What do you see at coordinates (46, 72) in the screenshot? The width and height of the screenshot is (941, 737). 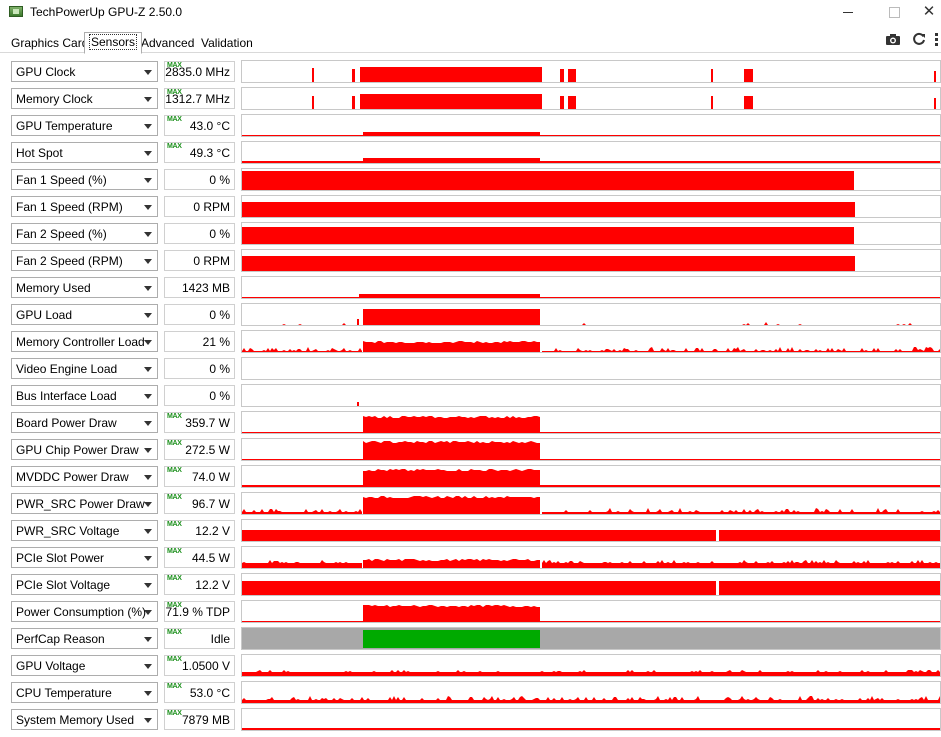 I see `sensor-name: GPU Clock` at bounding box center [46, 72].